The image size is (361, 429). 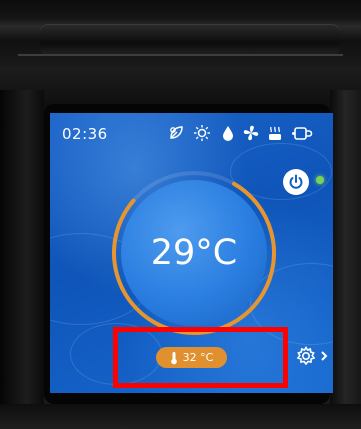 I want to click on device-hinge, so click(x=190, y=40).